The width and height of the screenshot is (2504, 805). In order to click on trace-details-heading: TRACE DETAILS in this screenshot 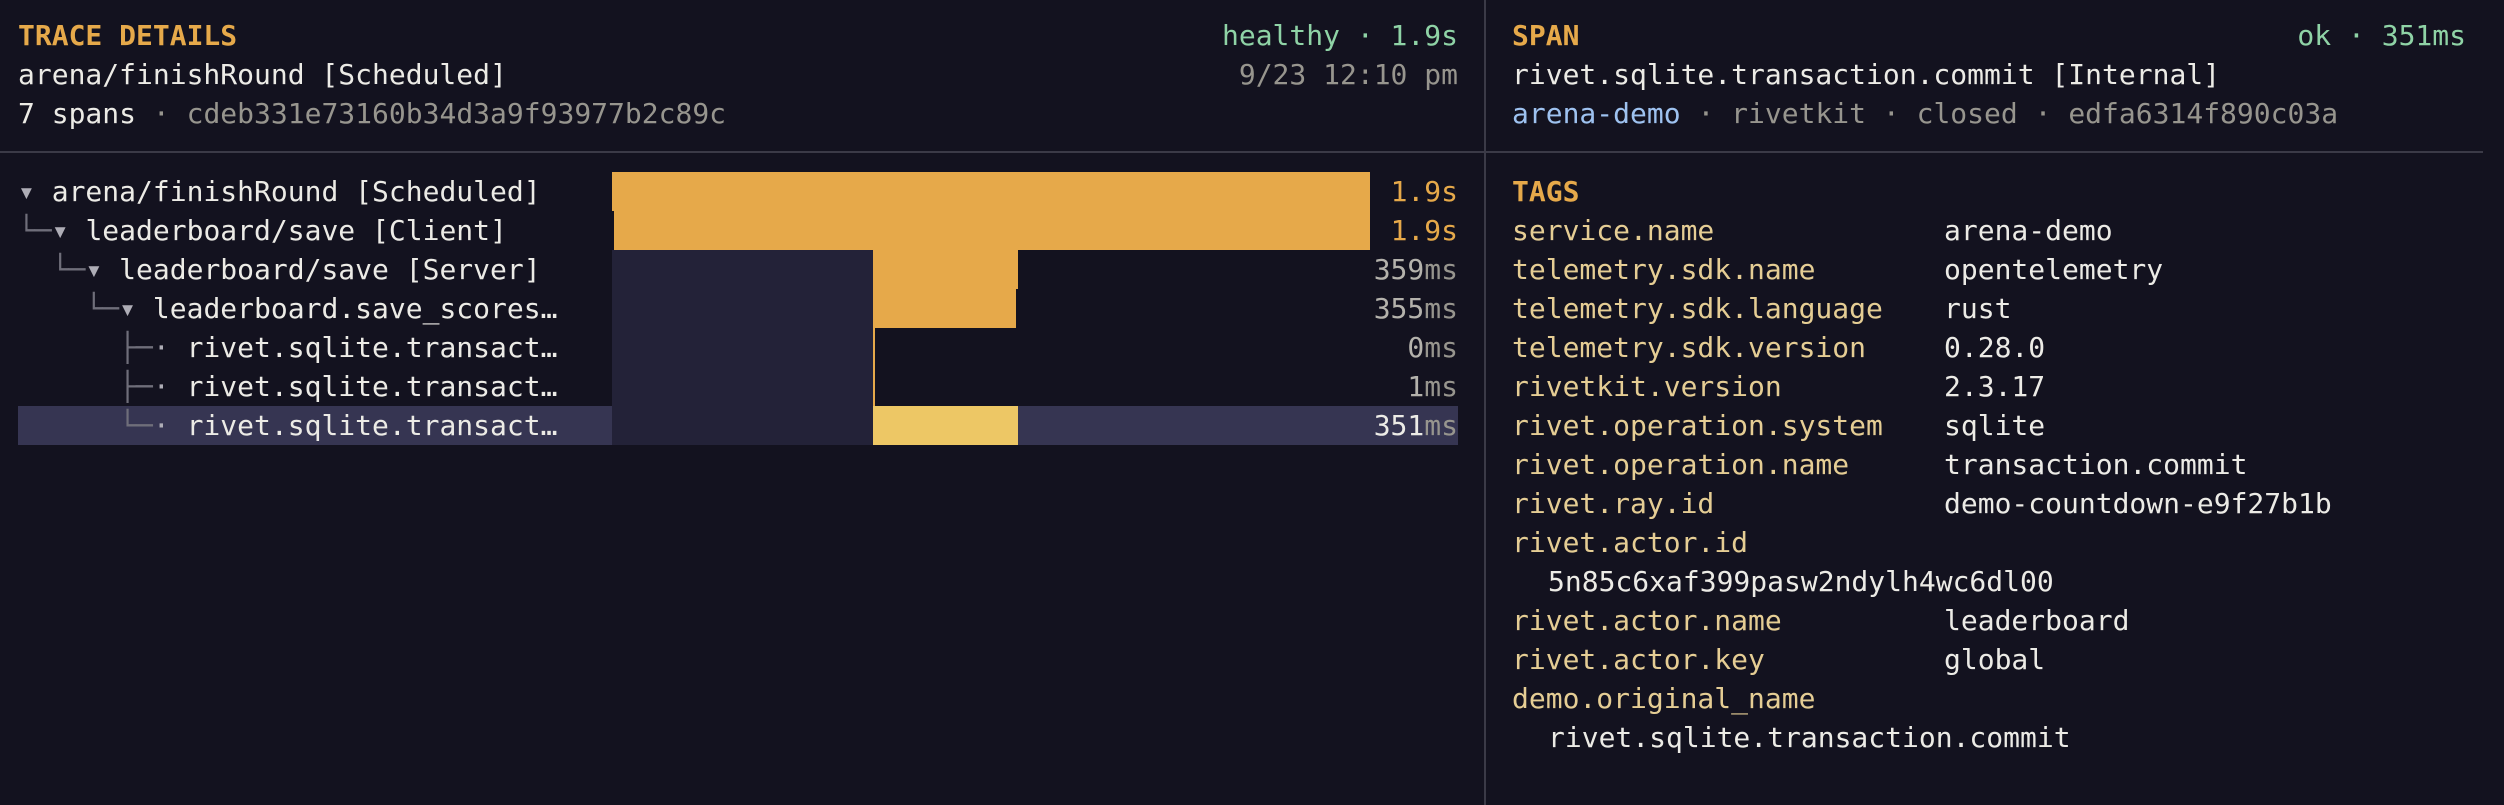, I will do `click(128, 35)`.